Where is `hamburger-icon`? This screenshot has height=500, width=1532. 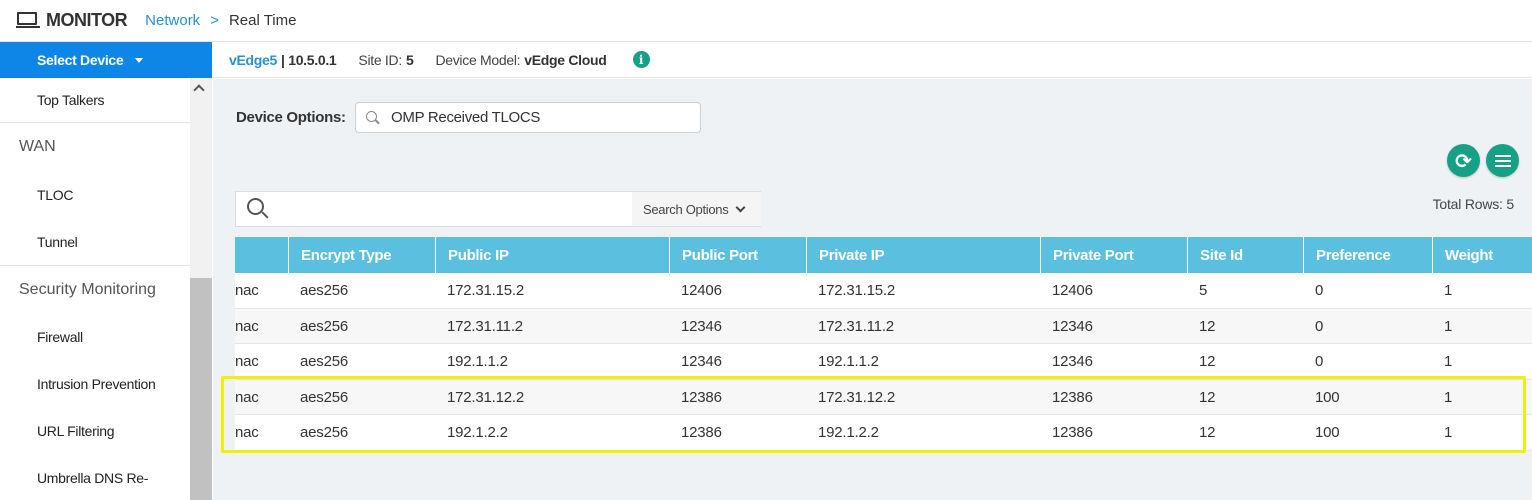 hamburger-icon is located at coordinates (1502, 160).